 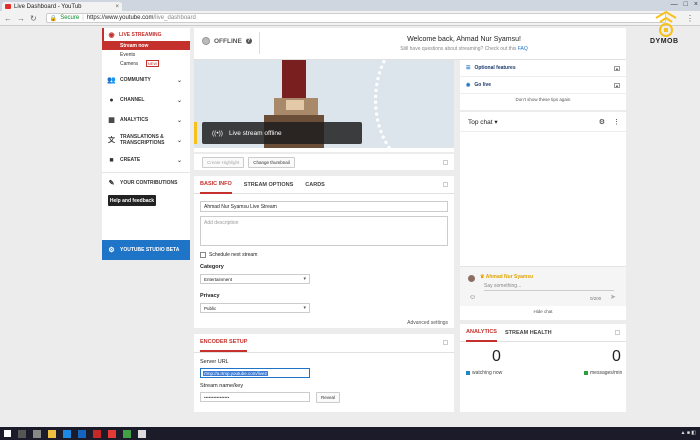 I want to click on youtube-studio-beta-button: ⚙ YOUTUBE STUDIO BETA, so click(x=146, y=250).